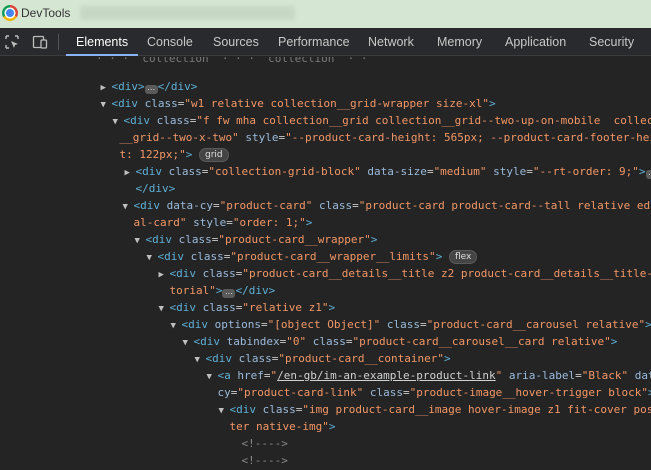  Describe the element at coordinates (12, 42) in the screenshot. I see `inspect-element-icon` at that location.